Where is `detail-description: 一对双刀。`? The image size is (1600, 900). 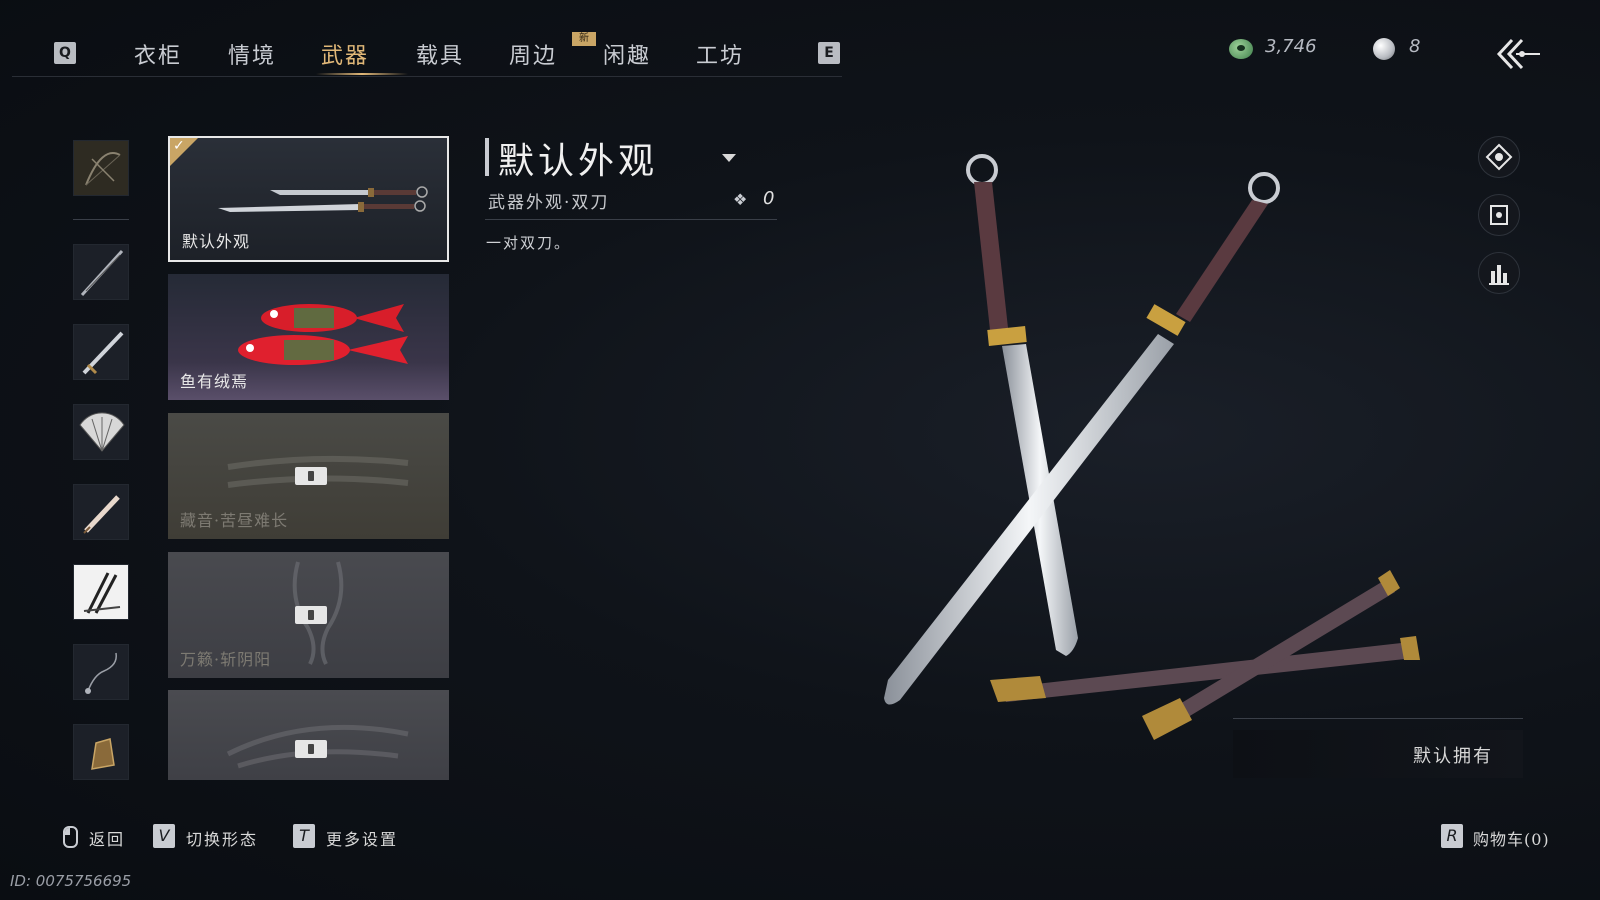 detail-description: 一对双刀。 is located at coordinates (529, 243).